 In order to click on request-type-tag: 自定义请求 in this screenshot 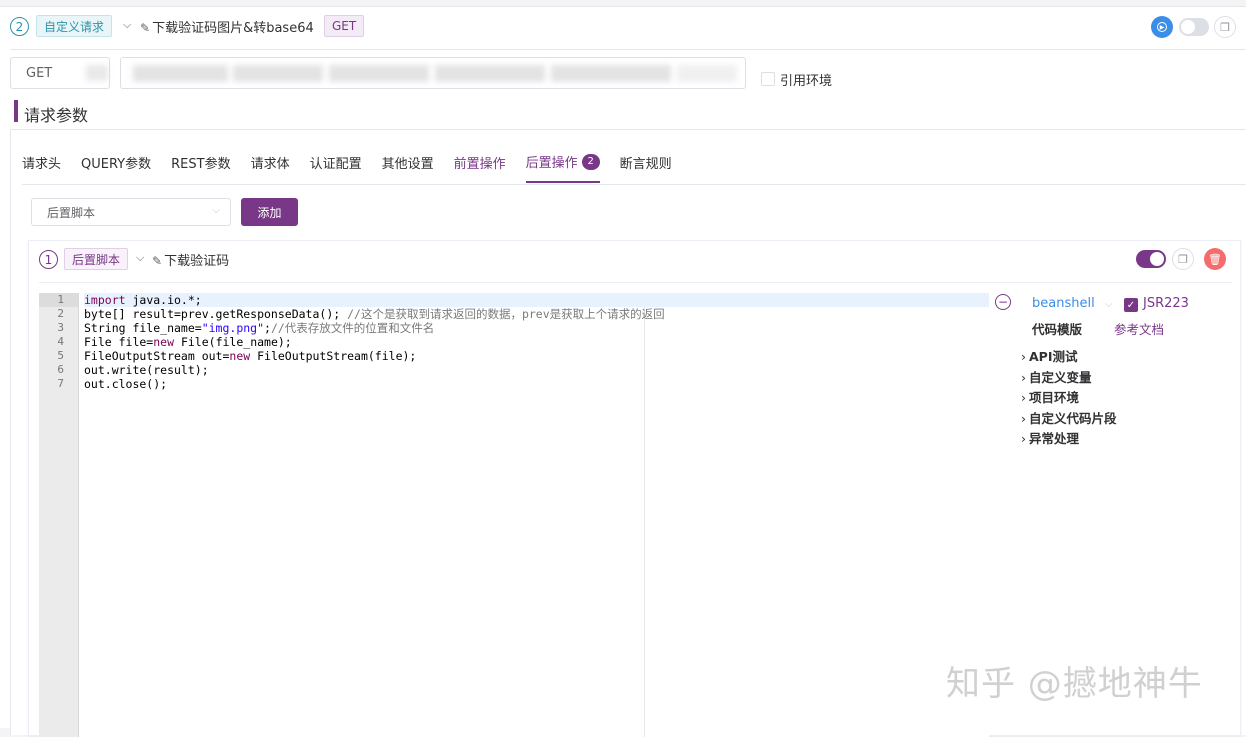, I will do `click(74, 26)`.